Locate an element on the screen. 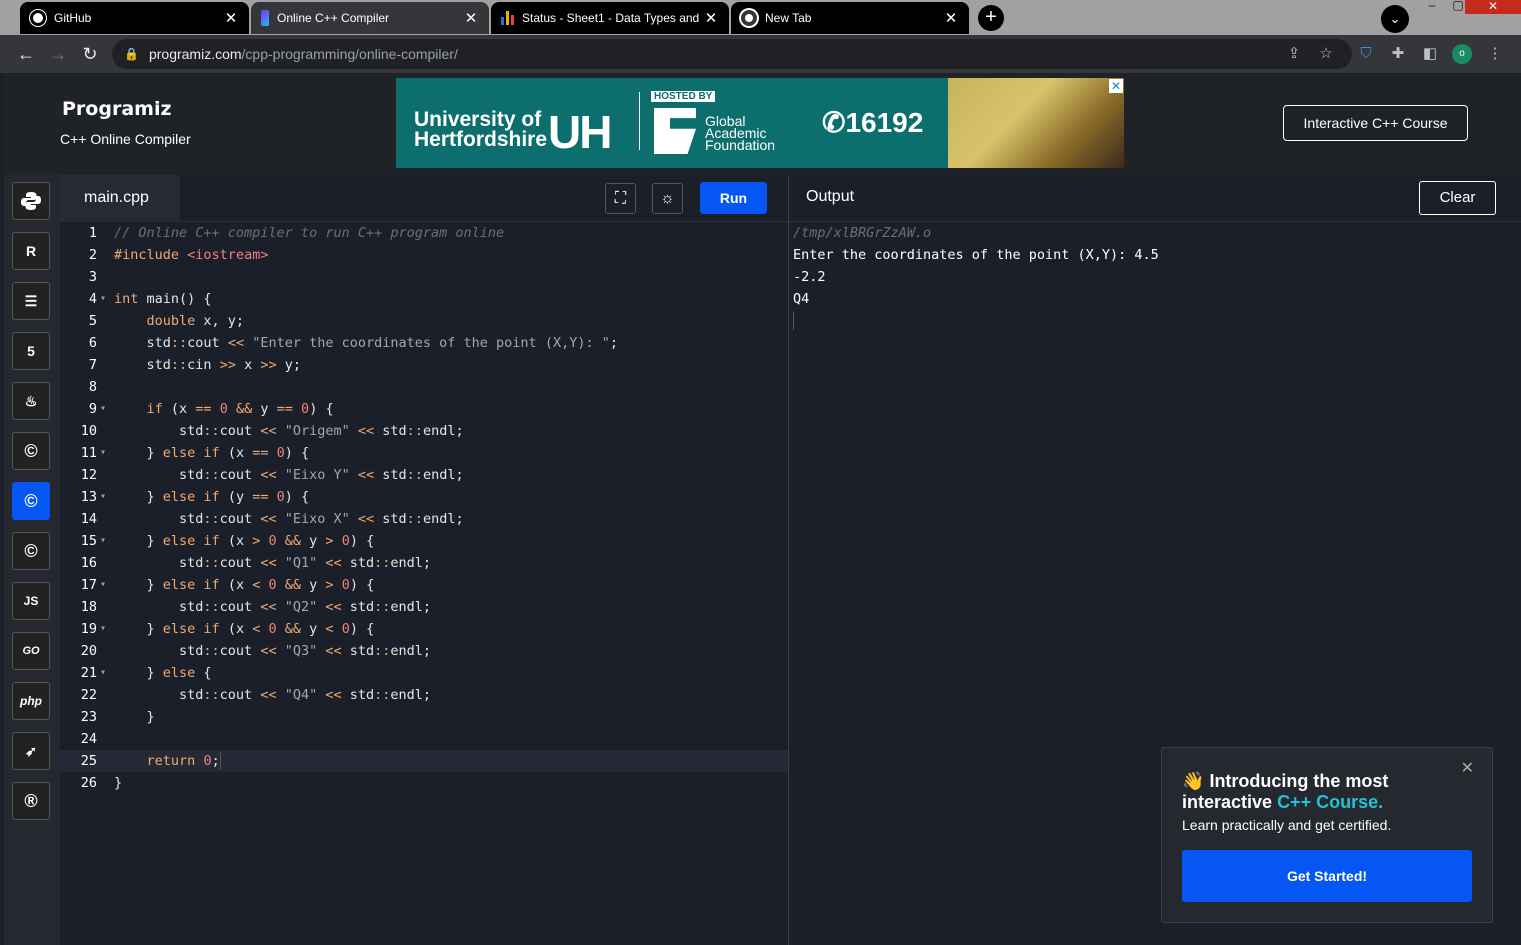  output-cursor-line is located at coordinates (976, 321).